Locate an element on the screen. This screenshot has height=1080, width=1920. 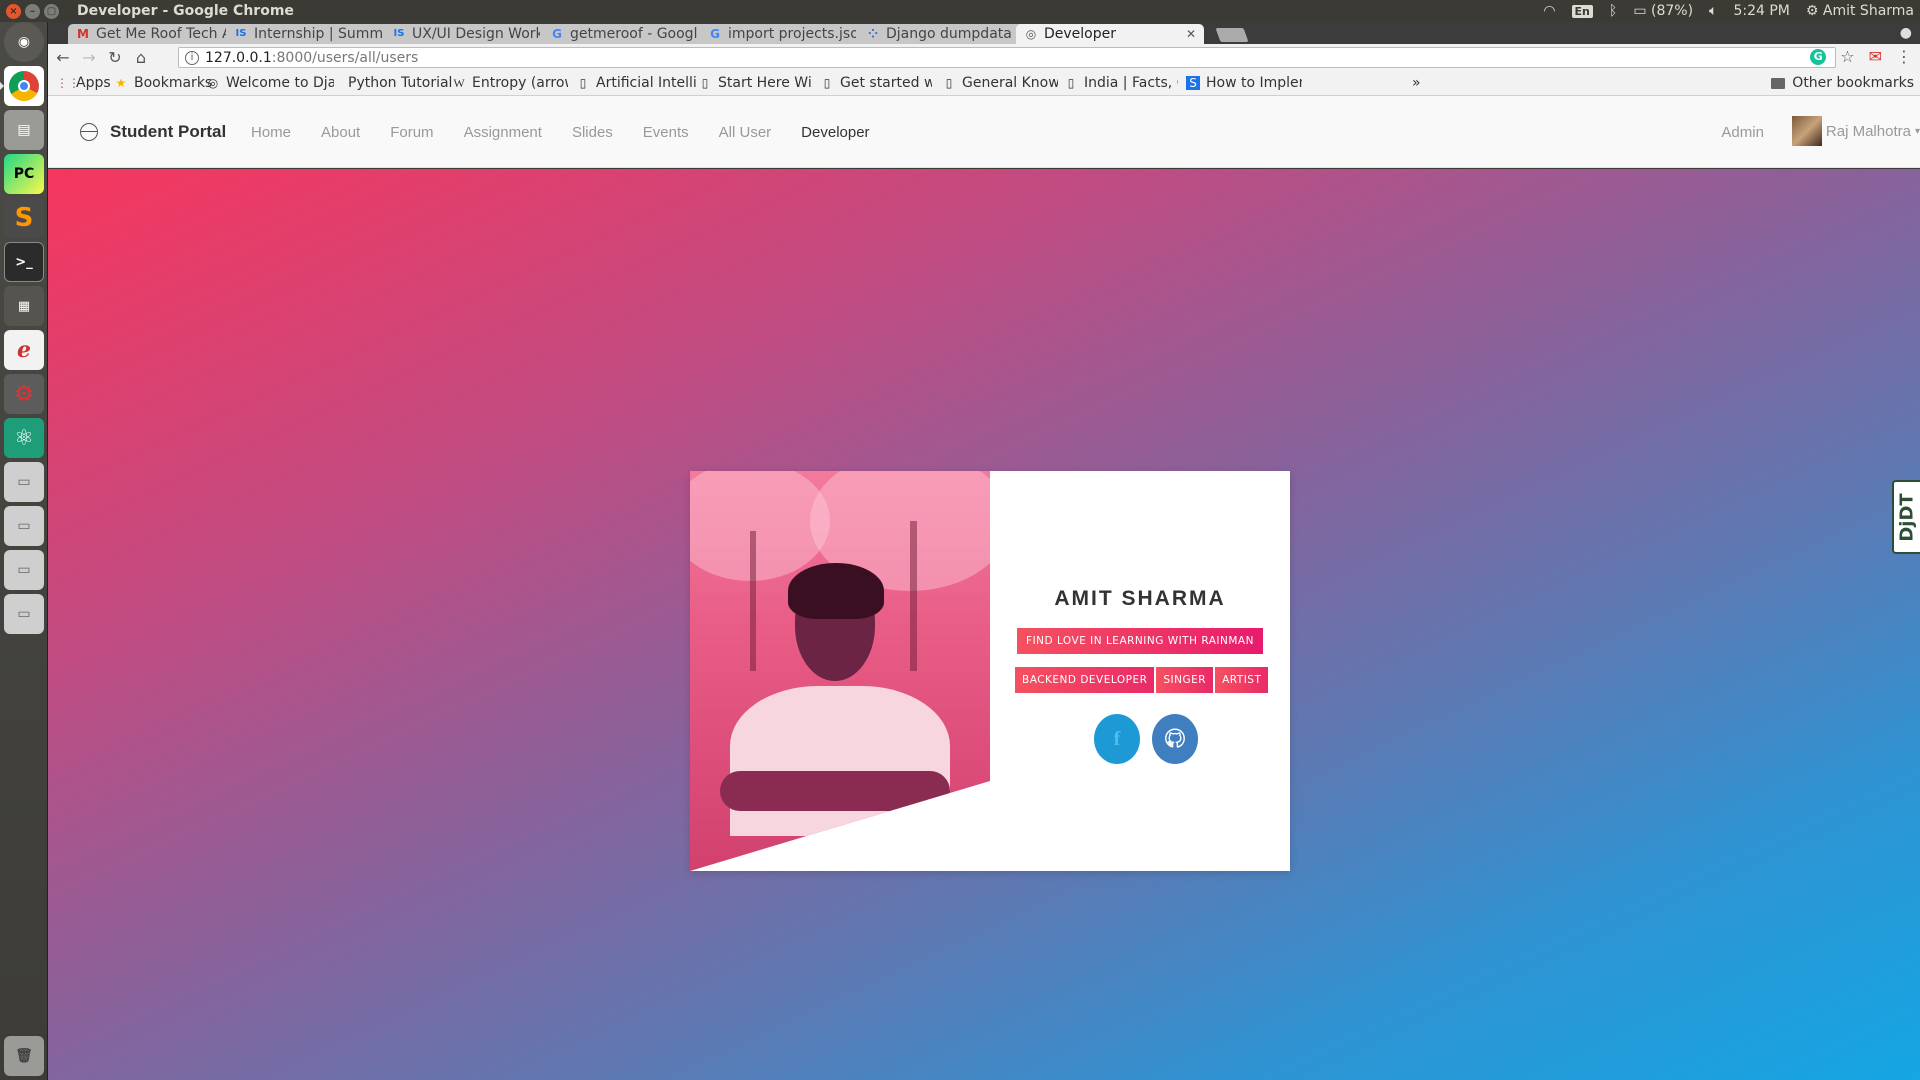
menu-icon: ⋮ is located at coordinates (1904, 56).